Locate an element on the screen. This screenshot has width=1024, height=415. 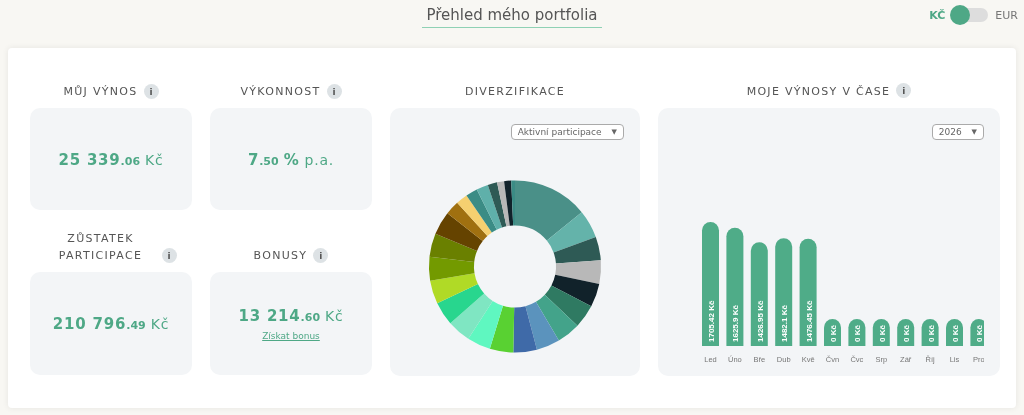
stat-title: BONUSY is located at coordinates (280, 256).